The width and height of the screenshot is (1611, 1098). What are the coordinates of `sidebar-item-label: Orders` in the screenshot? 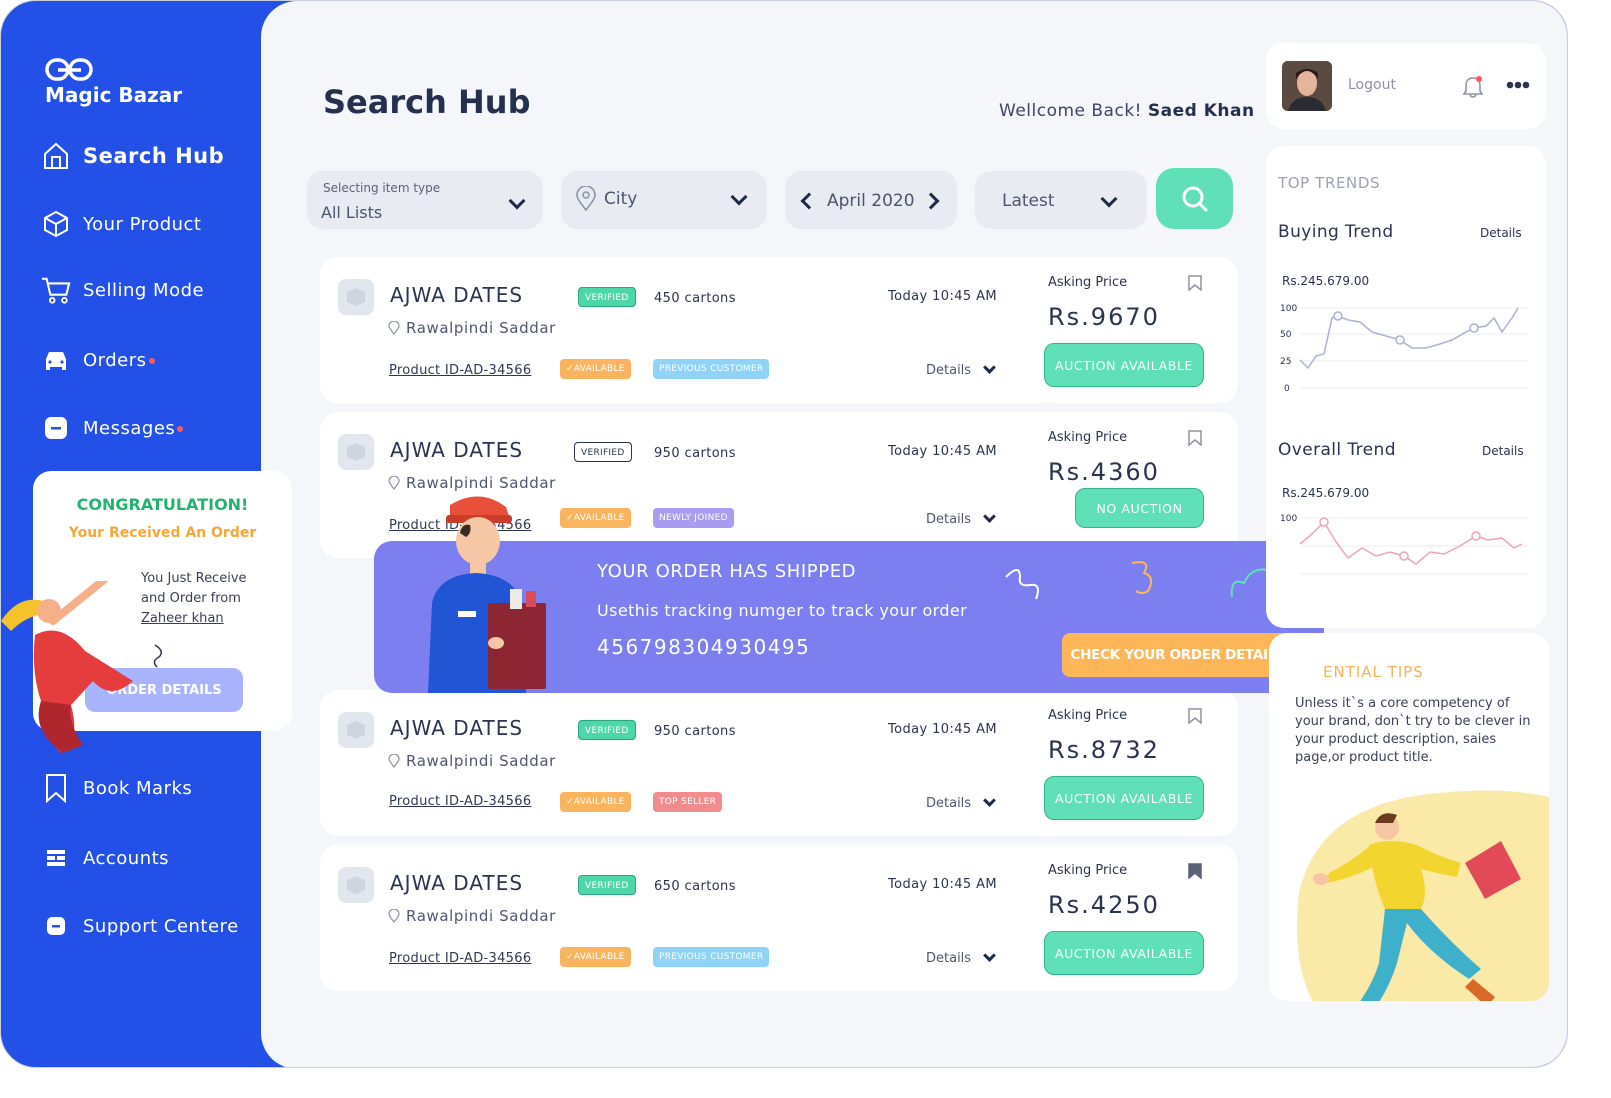 It's located at (115, 360).